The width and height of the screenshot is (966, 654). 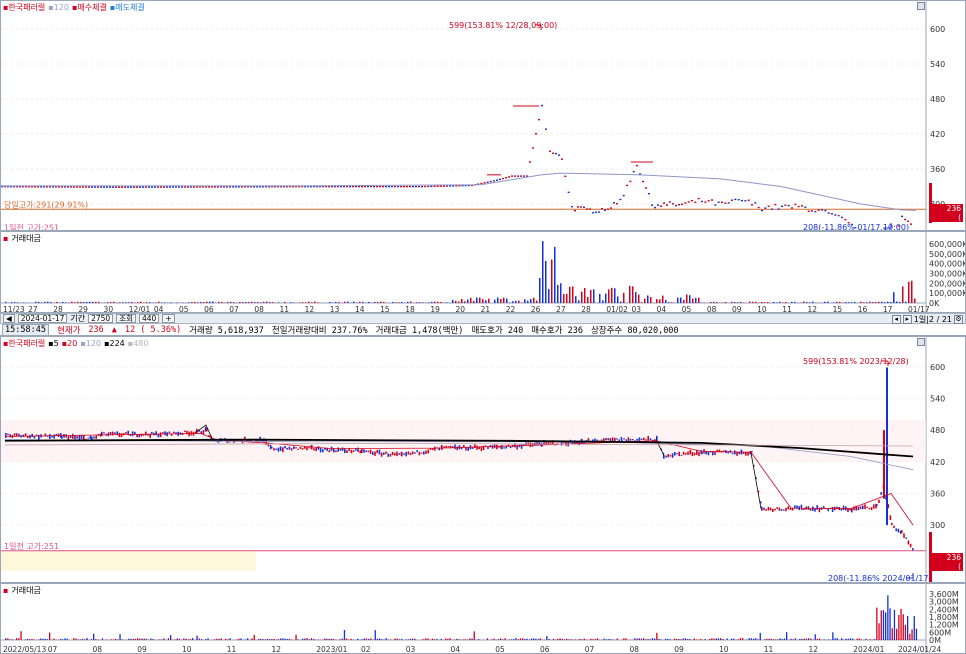 What do you see at coordinates (46, 204) in the screenshot?
I see `level-label-0: 당일고가:291(29.91%)` at bounding box center [46, 204].